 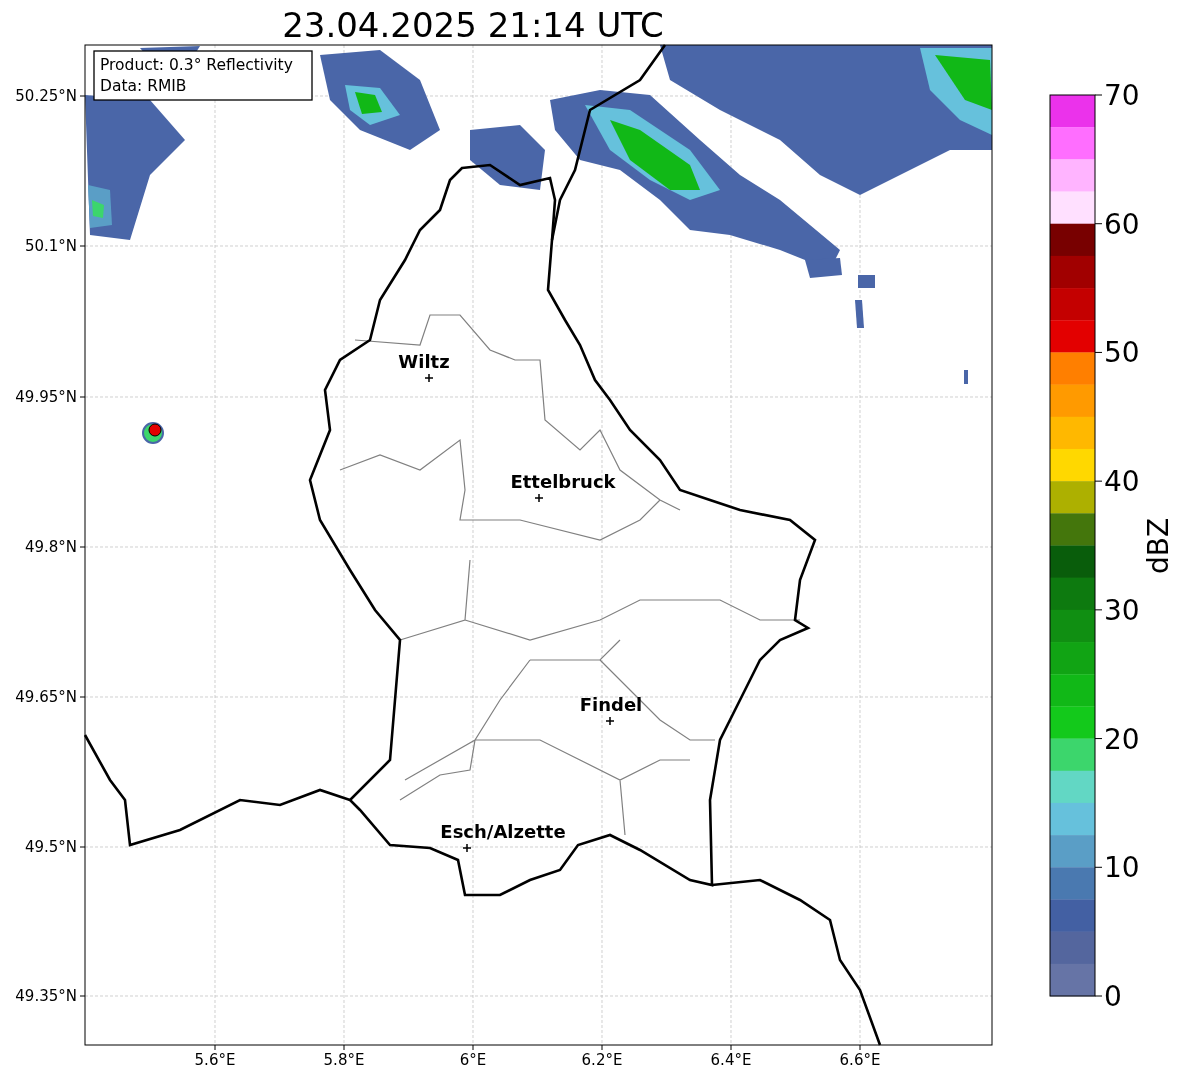 What do you see at coordinates (424, 361) in the screenshot?
I see `city-label: Wiltz` at bounding box center [424, 361].